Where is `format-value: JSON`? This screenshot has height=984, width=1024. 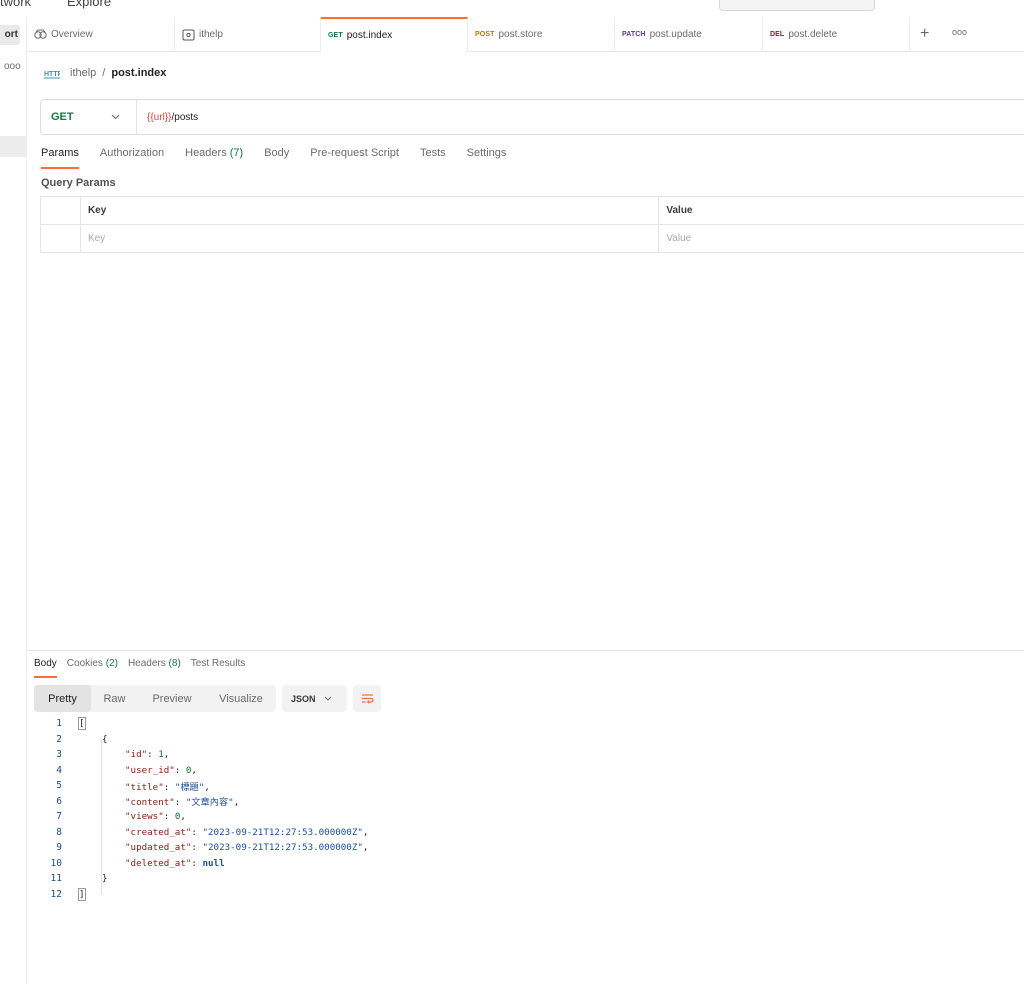 format-value: JSON is located at coordinates (303, 698).